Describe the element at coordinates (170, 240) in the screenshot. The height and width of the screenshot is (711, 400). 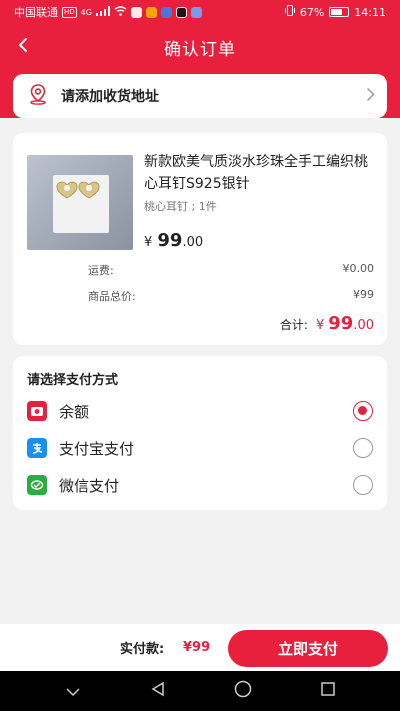
I see `price-integer: 99` at that location.